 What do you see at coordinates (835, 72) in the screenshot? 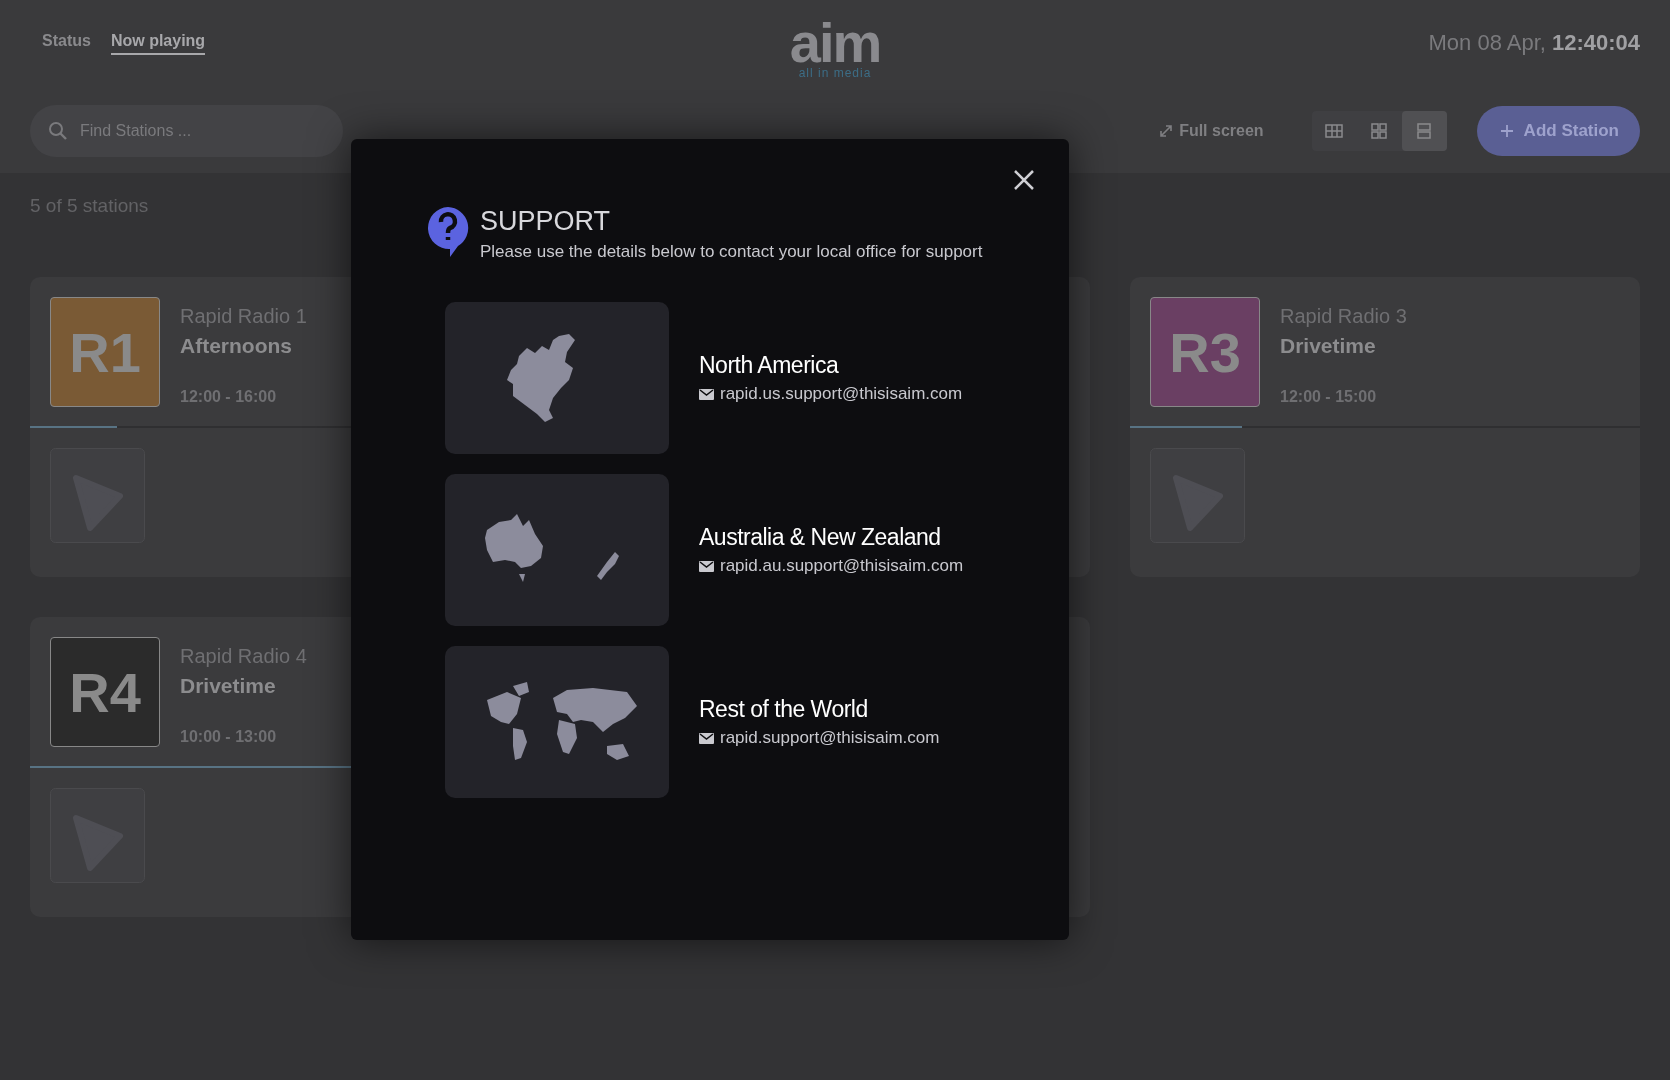
I see `logo-tagline: all in media` at bounding box center [835, 72].